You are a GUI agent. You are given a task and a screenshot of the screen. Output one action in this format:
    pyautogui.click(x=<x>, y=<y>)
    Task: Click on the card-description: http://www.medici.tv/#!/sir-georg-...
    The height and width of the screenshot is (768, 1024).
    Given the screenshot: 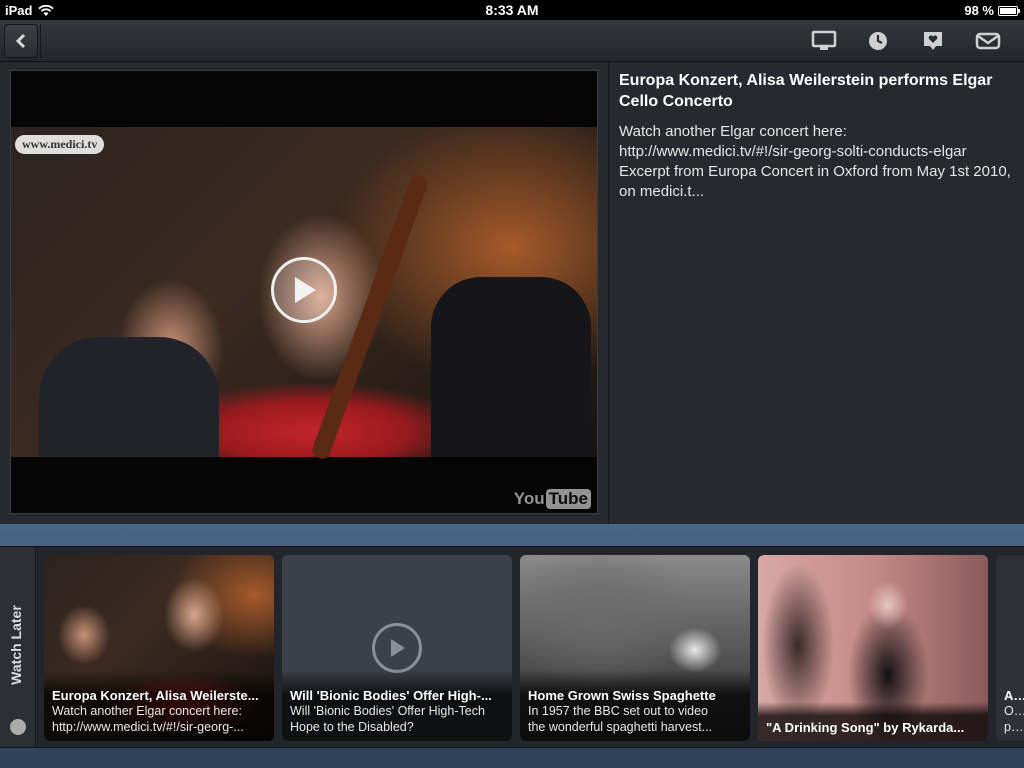 What is the action you would take?
    pyautogui.click(x=148, y=727)
    